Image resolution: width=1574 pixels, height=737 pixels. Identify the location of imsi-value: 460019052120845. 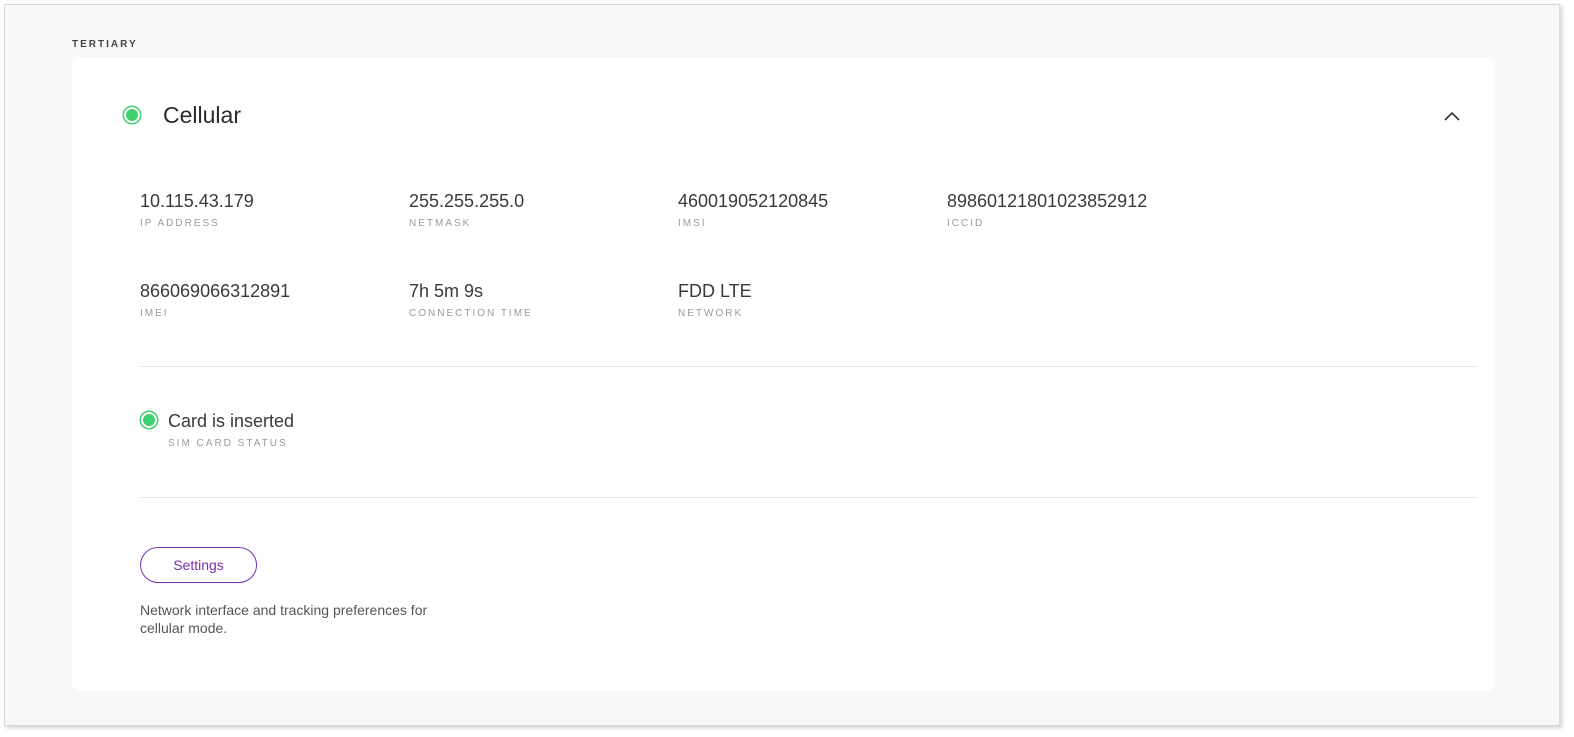
(753, 201).